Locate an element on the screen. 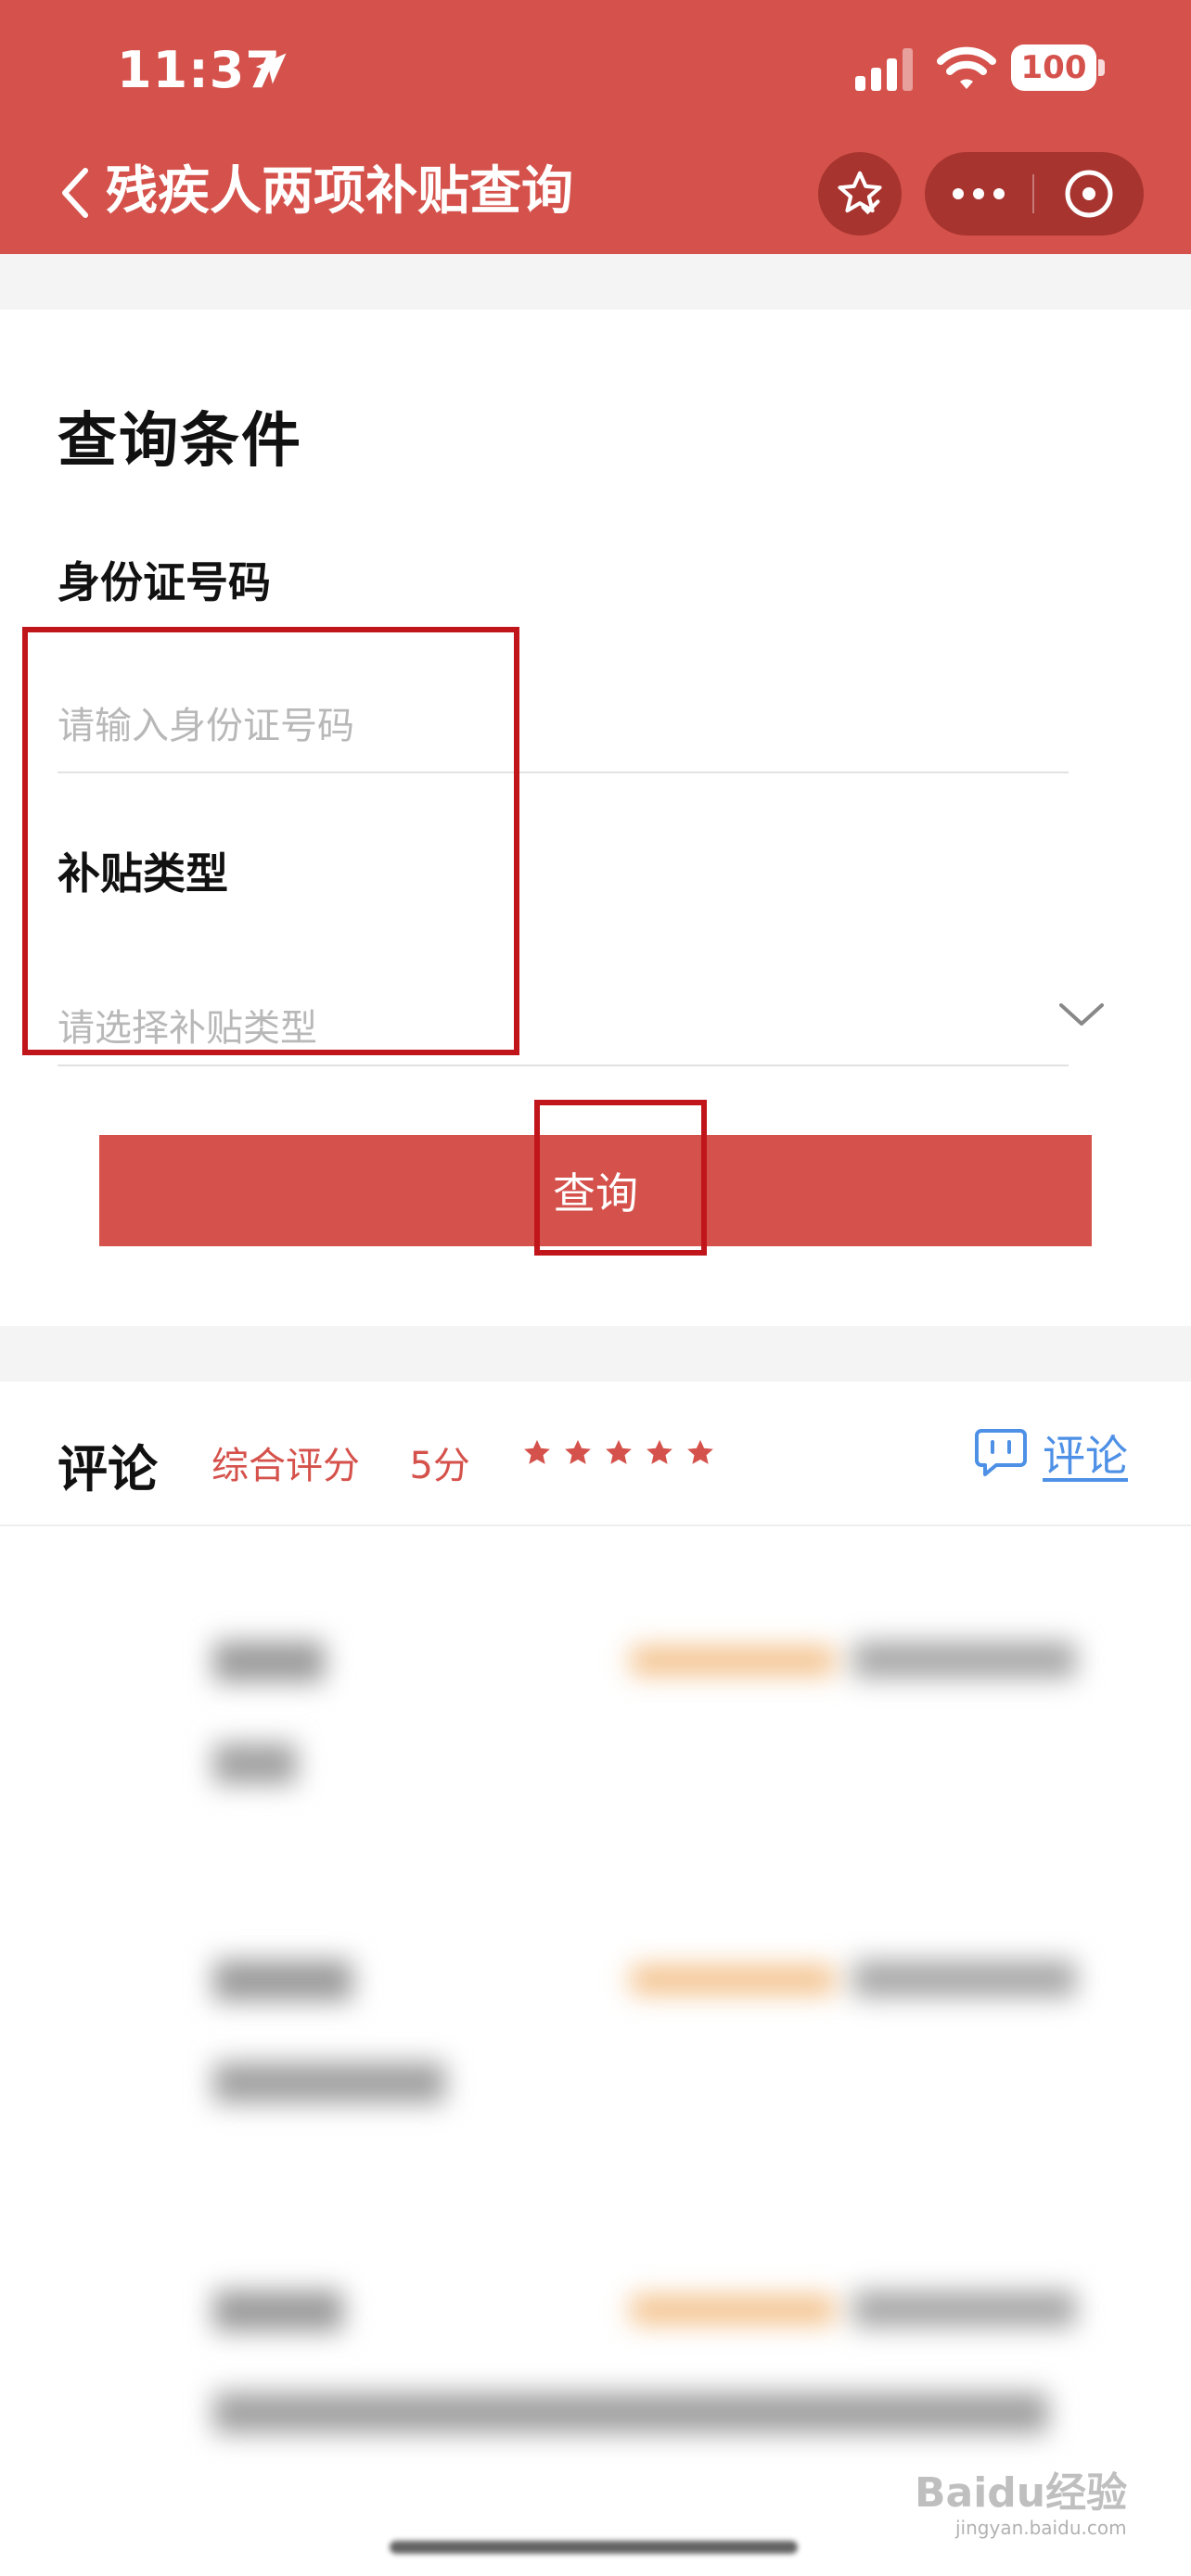 The image size is (1191, 2576). star-favorite-icon is located at coordinates (860, 193).